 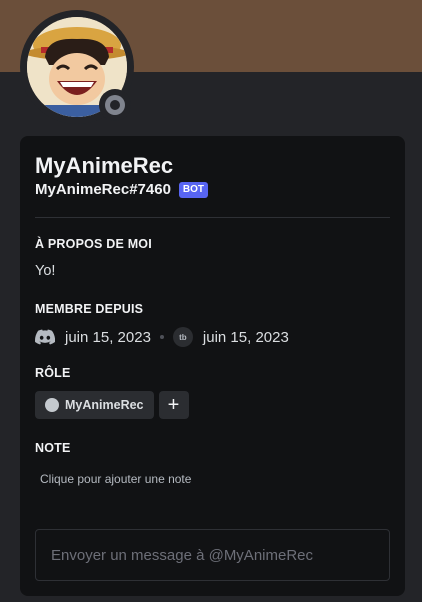 What do you see at coordinates (108, 337) in the screenshot?
I see `discord-join-date: juin 15, 2023` at bounding box center [108, 337].